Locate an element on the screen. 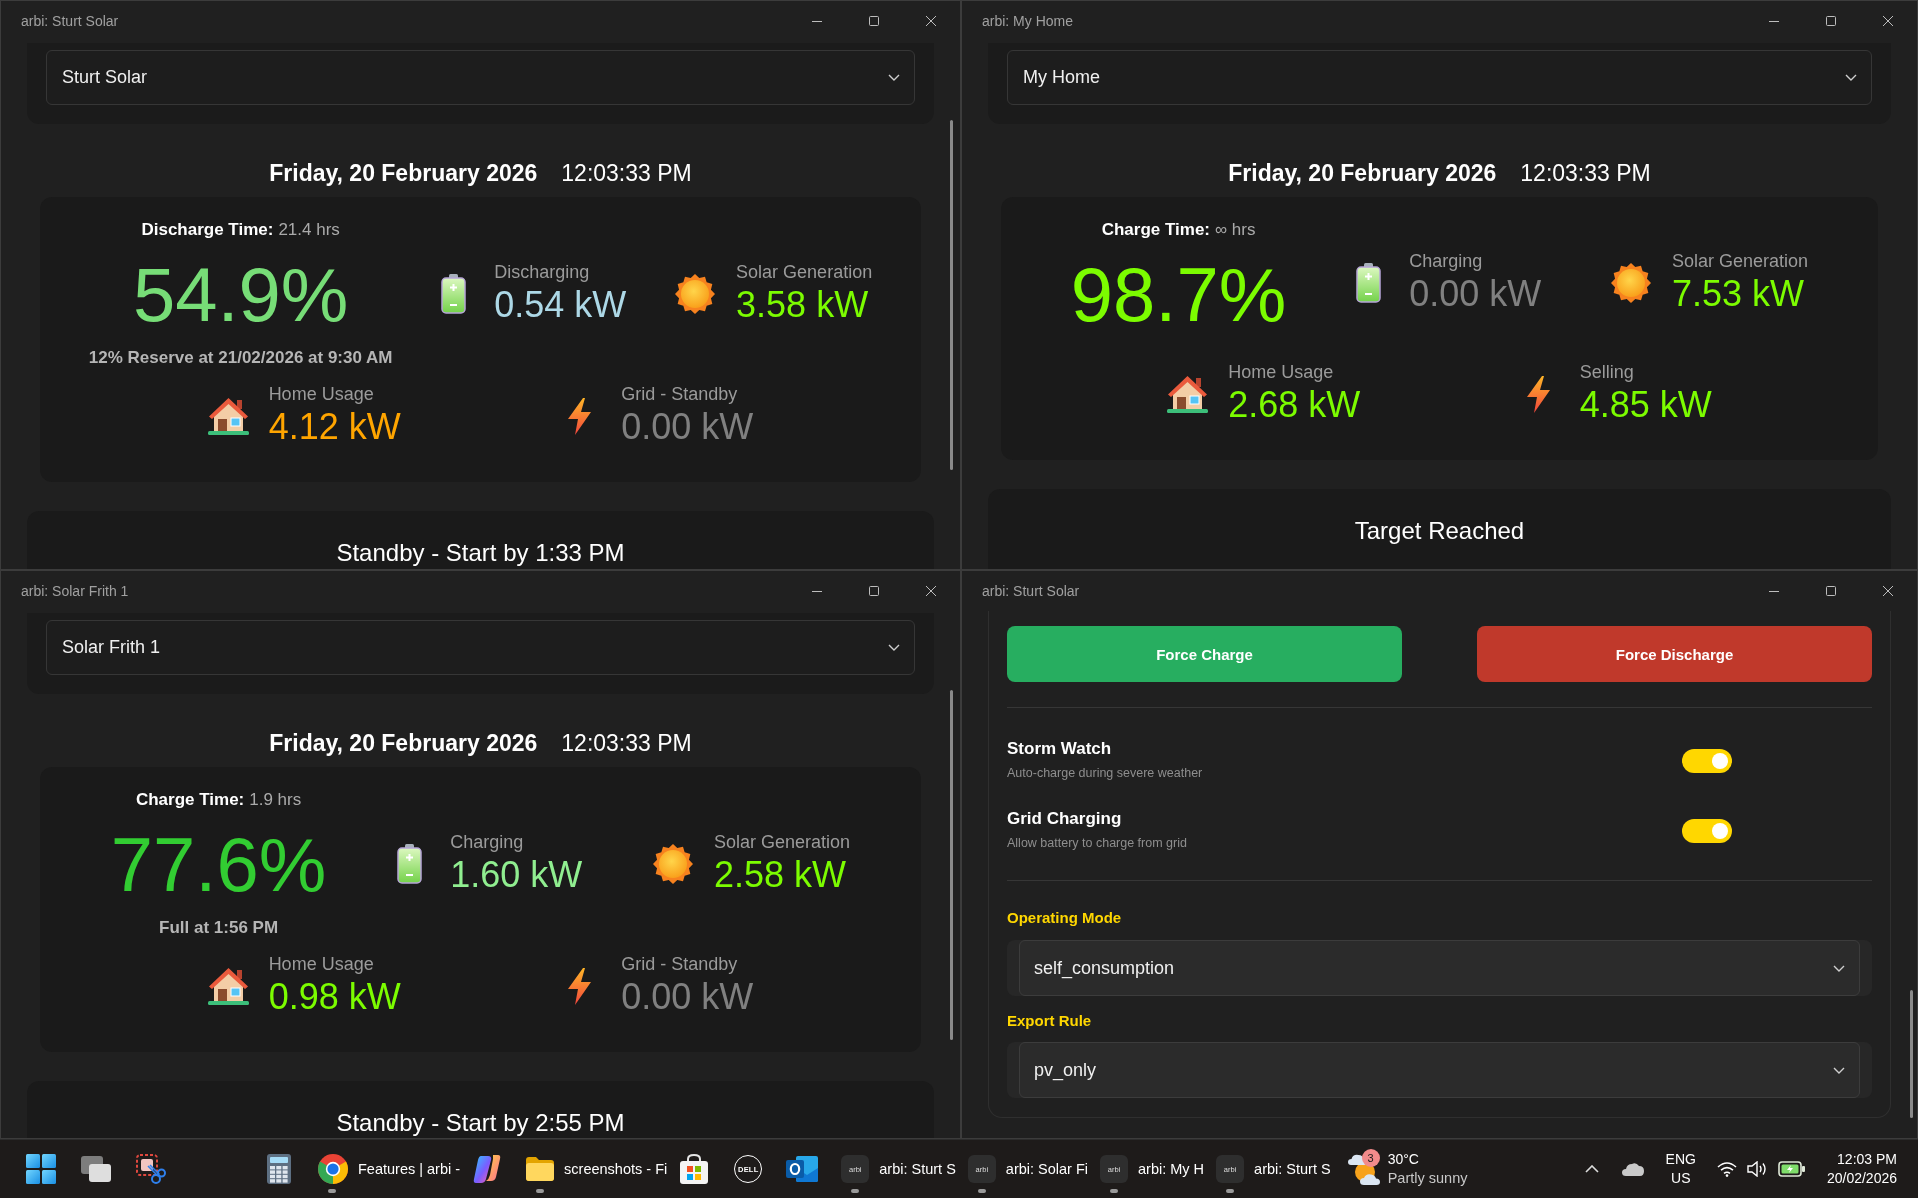 This screenshot has width=1918, height=1198. setting-title: Storm Watch is located at coordinates (1060, 749).